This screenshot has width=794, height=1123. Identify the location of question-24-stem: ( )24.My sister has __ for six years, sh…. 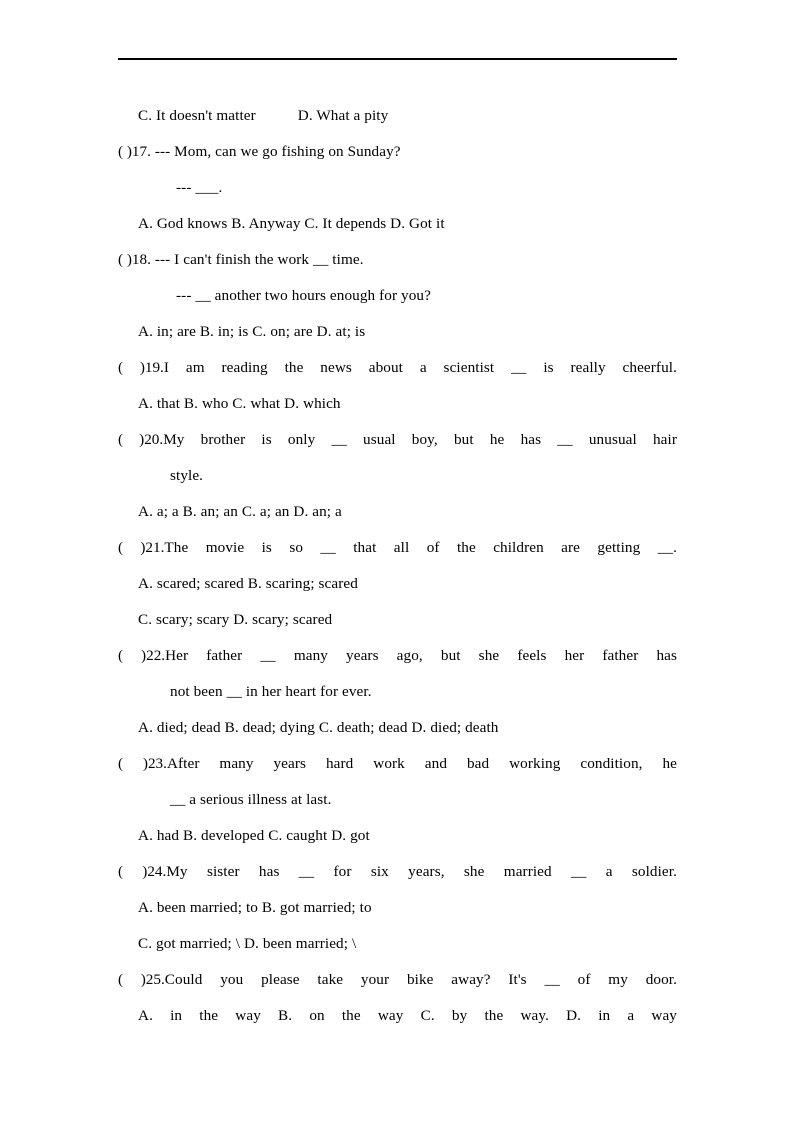
(397, 872).